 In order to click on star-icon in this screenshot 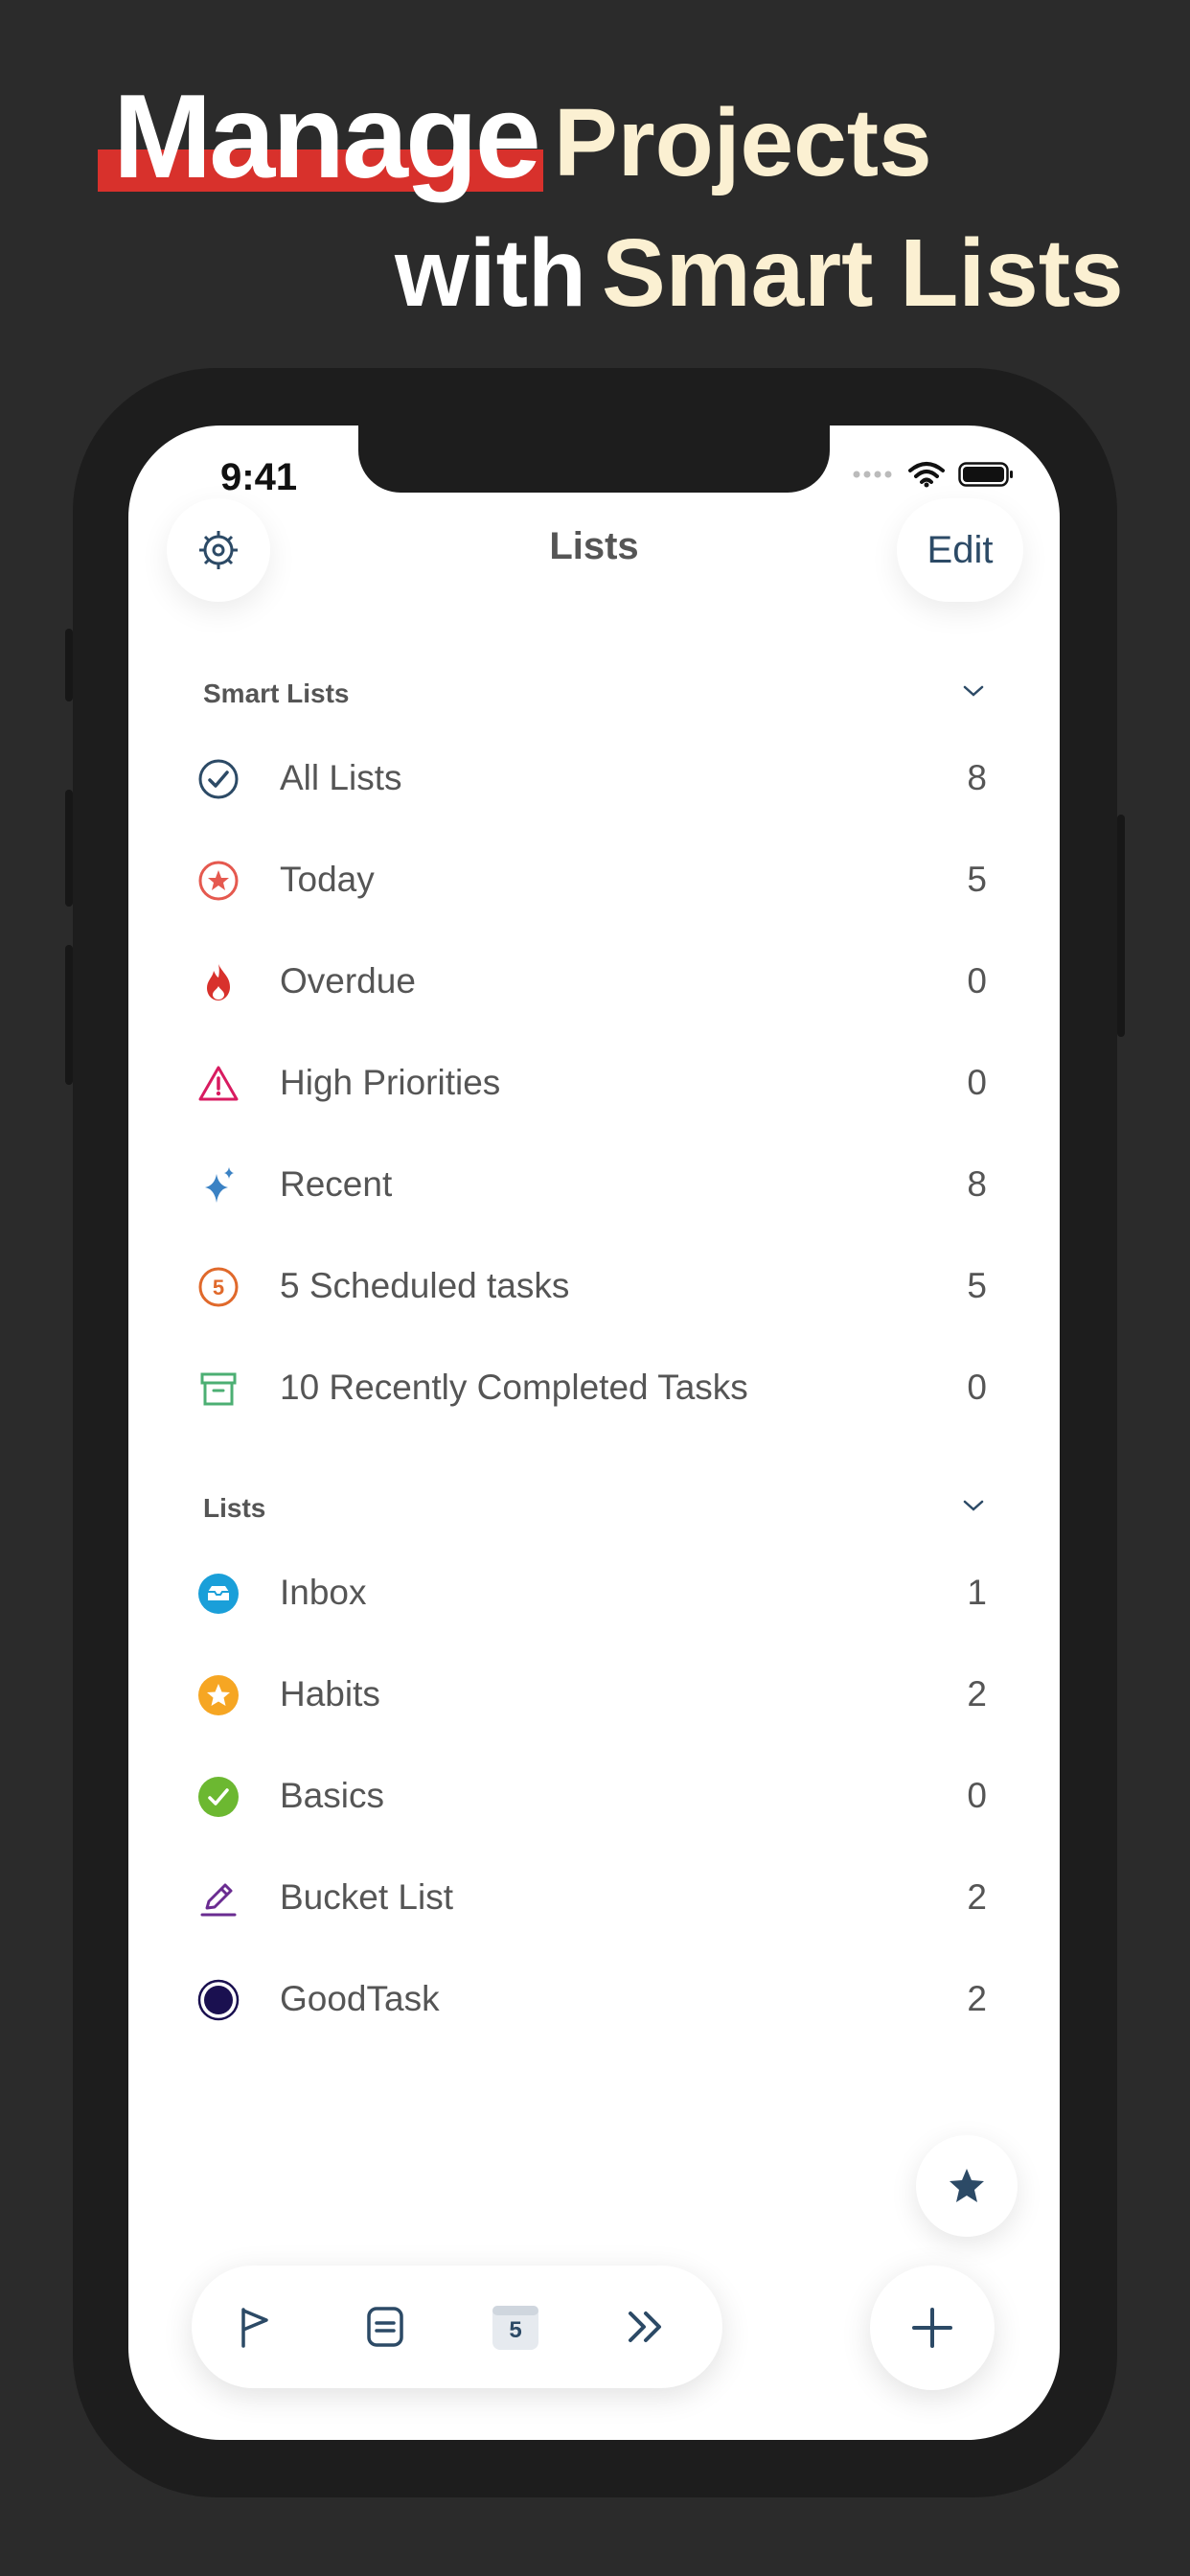, I will do `click(967, 2185)`.